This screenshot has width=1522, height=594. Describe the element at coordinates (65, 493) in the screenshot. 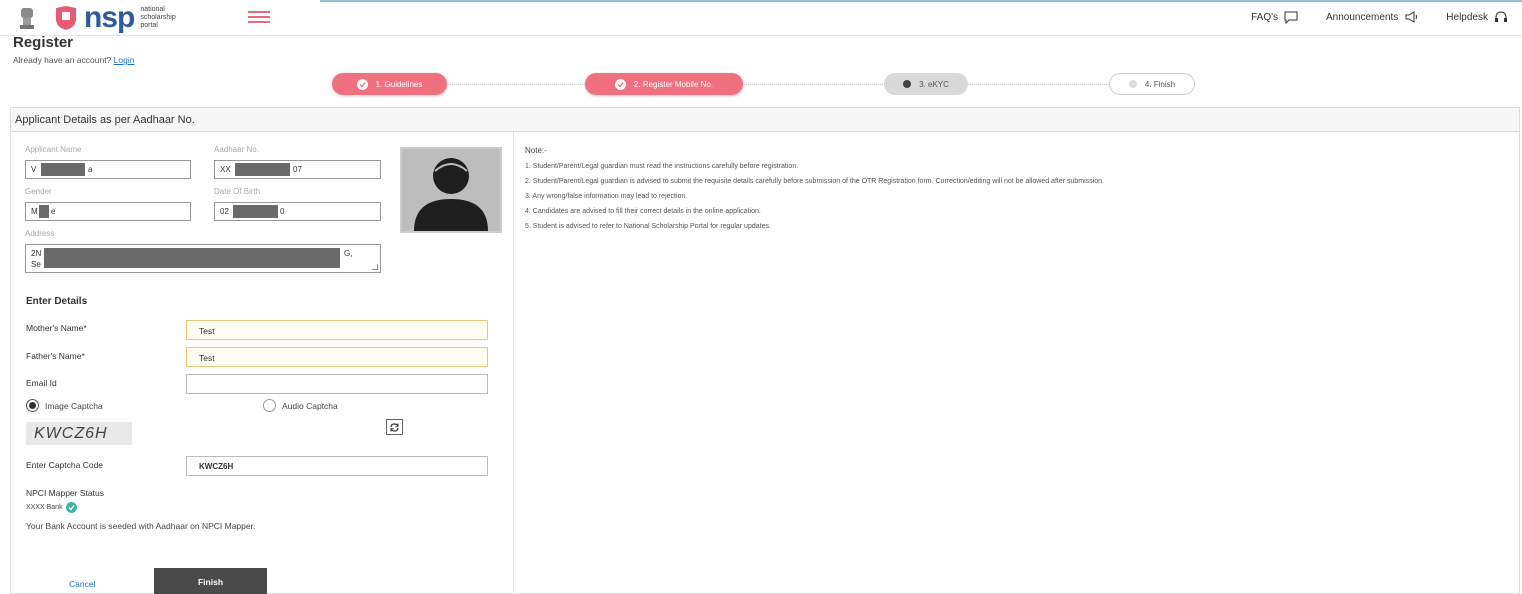

I see `npci-status-title: NPCI Mapper Status` at that location.